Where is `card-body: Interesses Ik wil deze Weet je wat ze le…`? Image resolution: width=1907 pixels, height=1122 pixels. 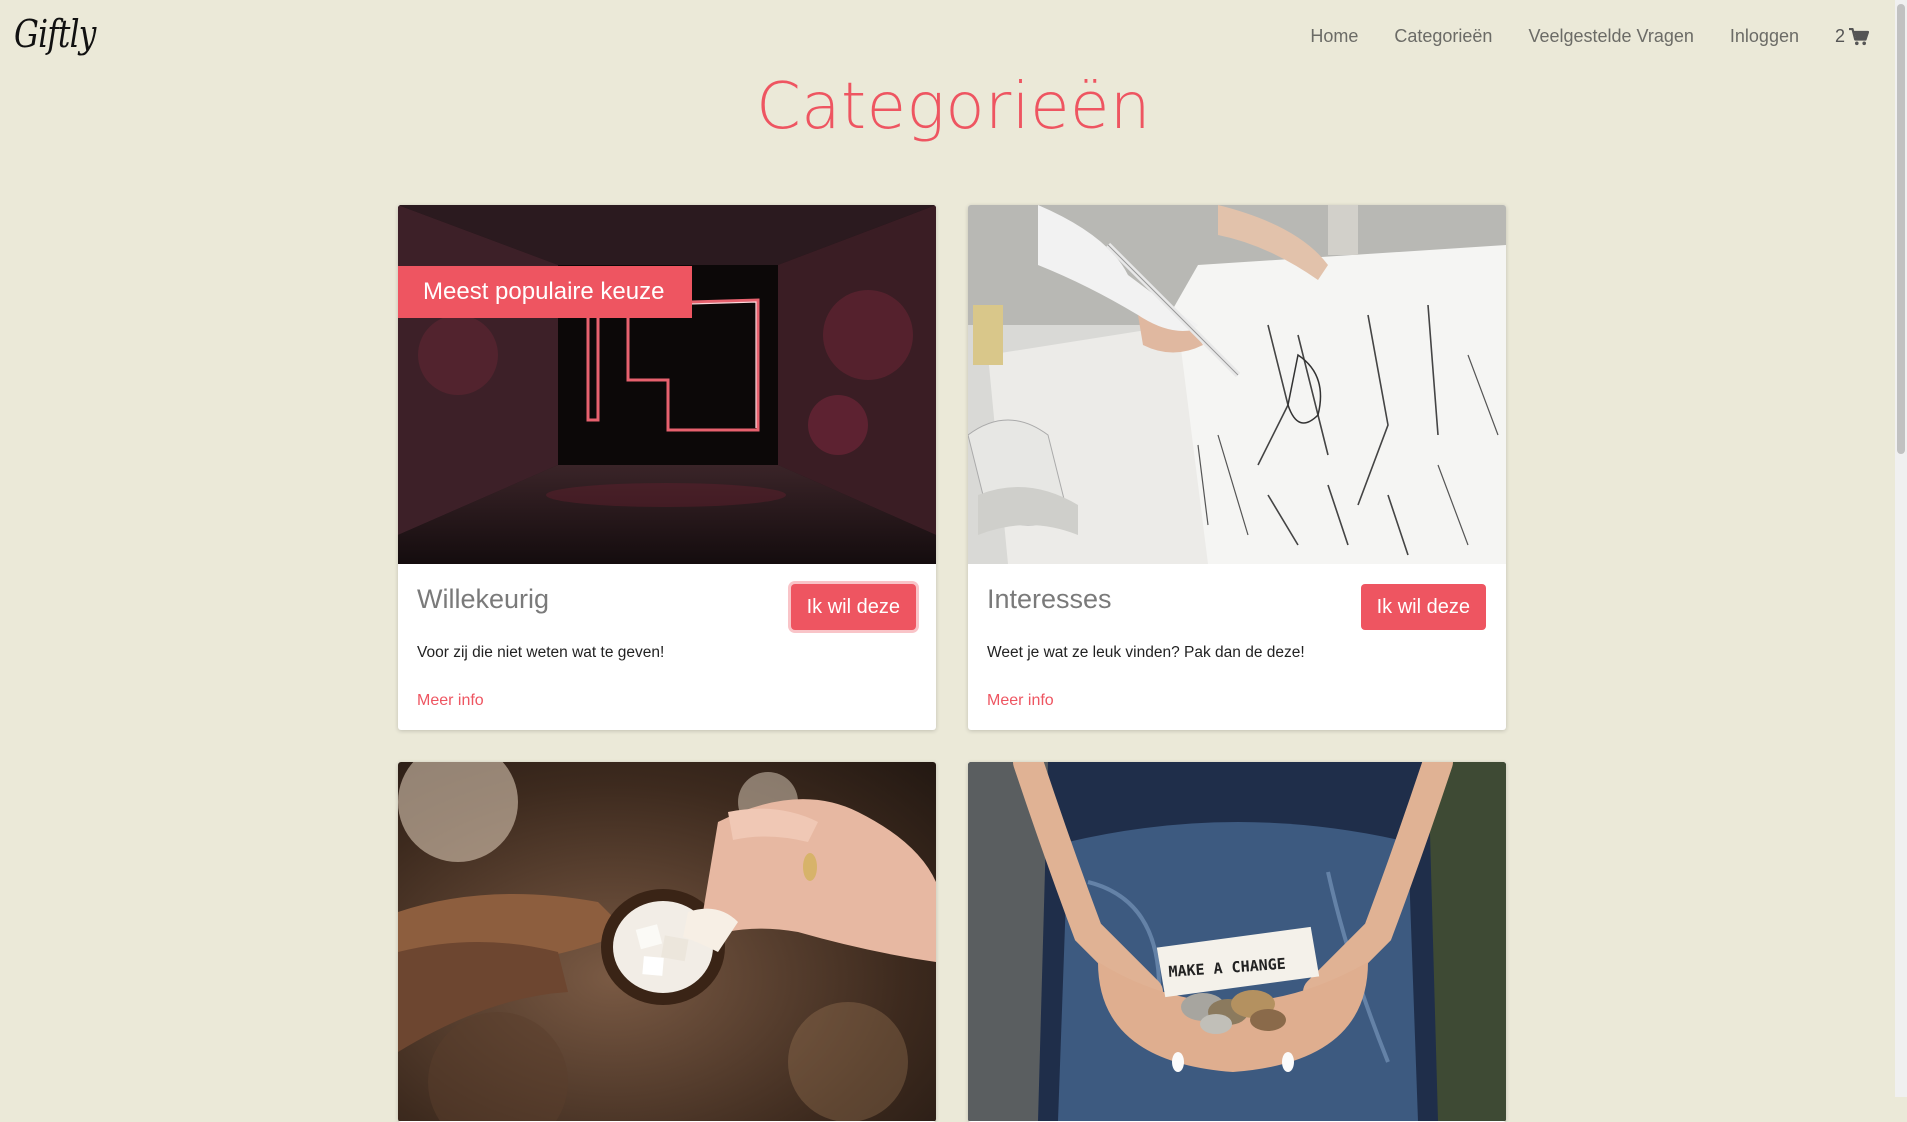 card-body: Interesses Ik wil deze Weet je wat ze le… is located at coordinates (1237, 647).